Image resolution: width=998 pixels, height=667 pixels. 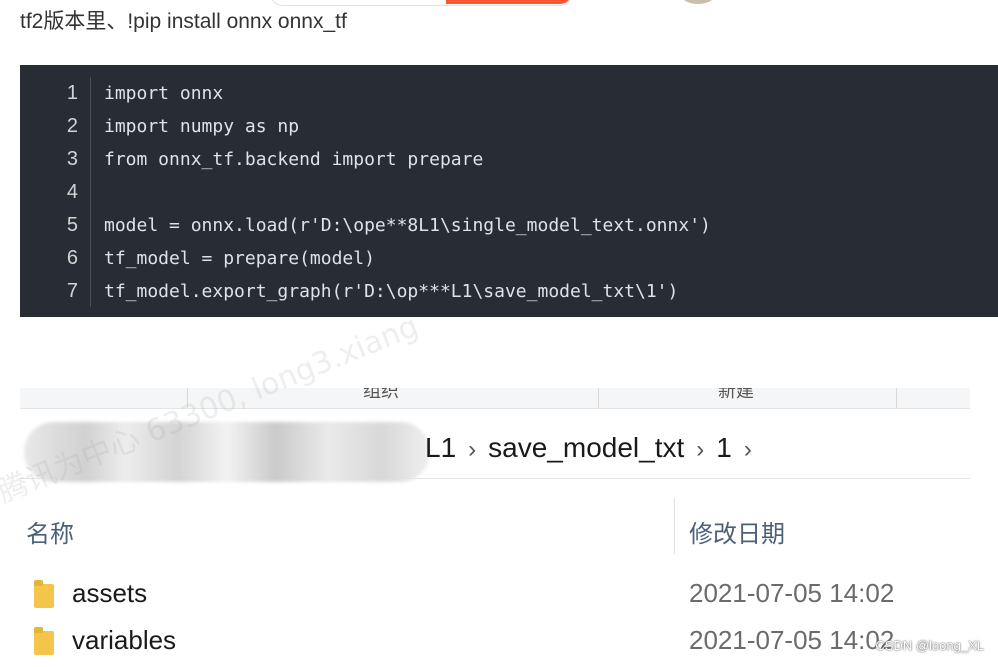 I want to click on code-line: 2 import numpy as np, so click(x=509, y=126).